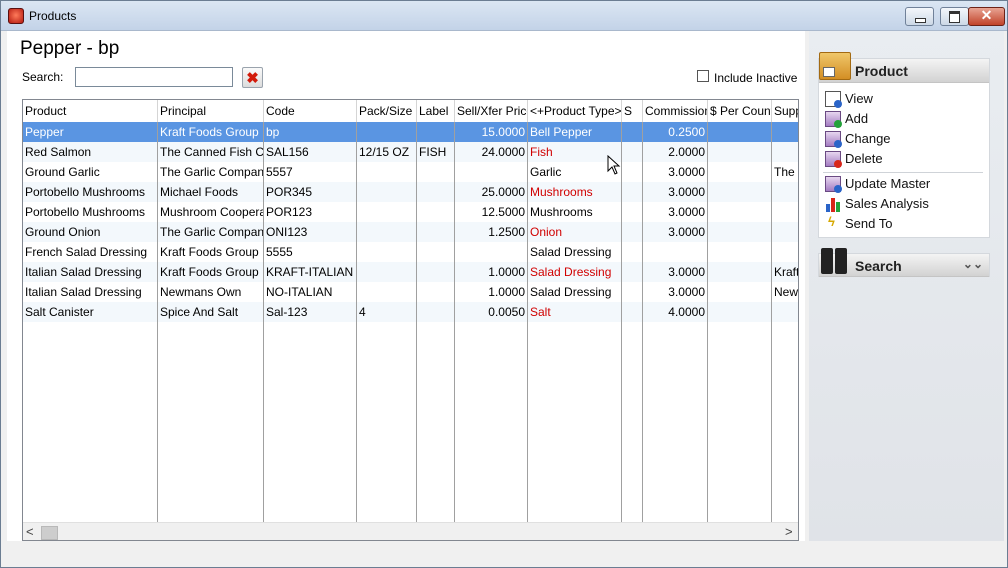 Image resolution: width=1008 pixels, height=568 pixels. I want to click on search-panel-header: Search ⌄⌄, so click(904, 262).